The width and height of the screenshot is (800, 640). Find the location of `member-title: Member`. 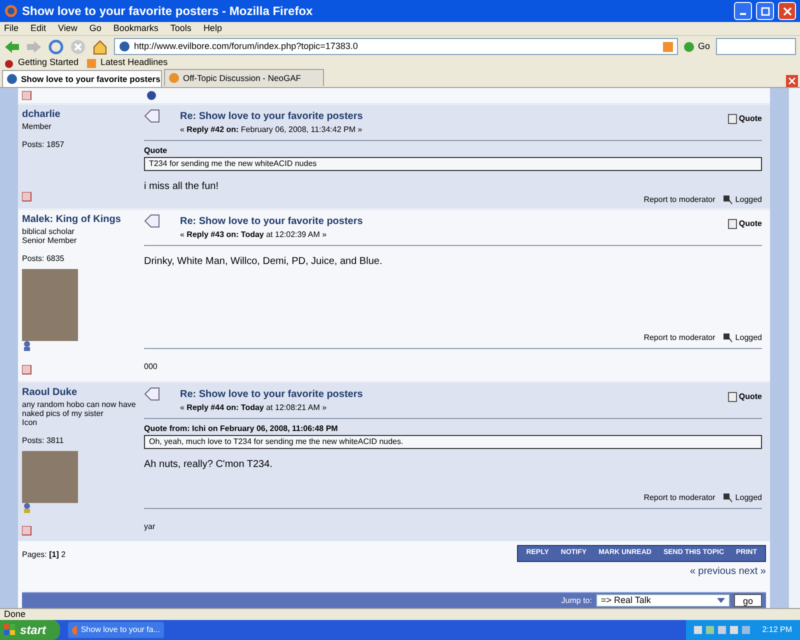

member-title: Member is located at coordinates (37, 126).